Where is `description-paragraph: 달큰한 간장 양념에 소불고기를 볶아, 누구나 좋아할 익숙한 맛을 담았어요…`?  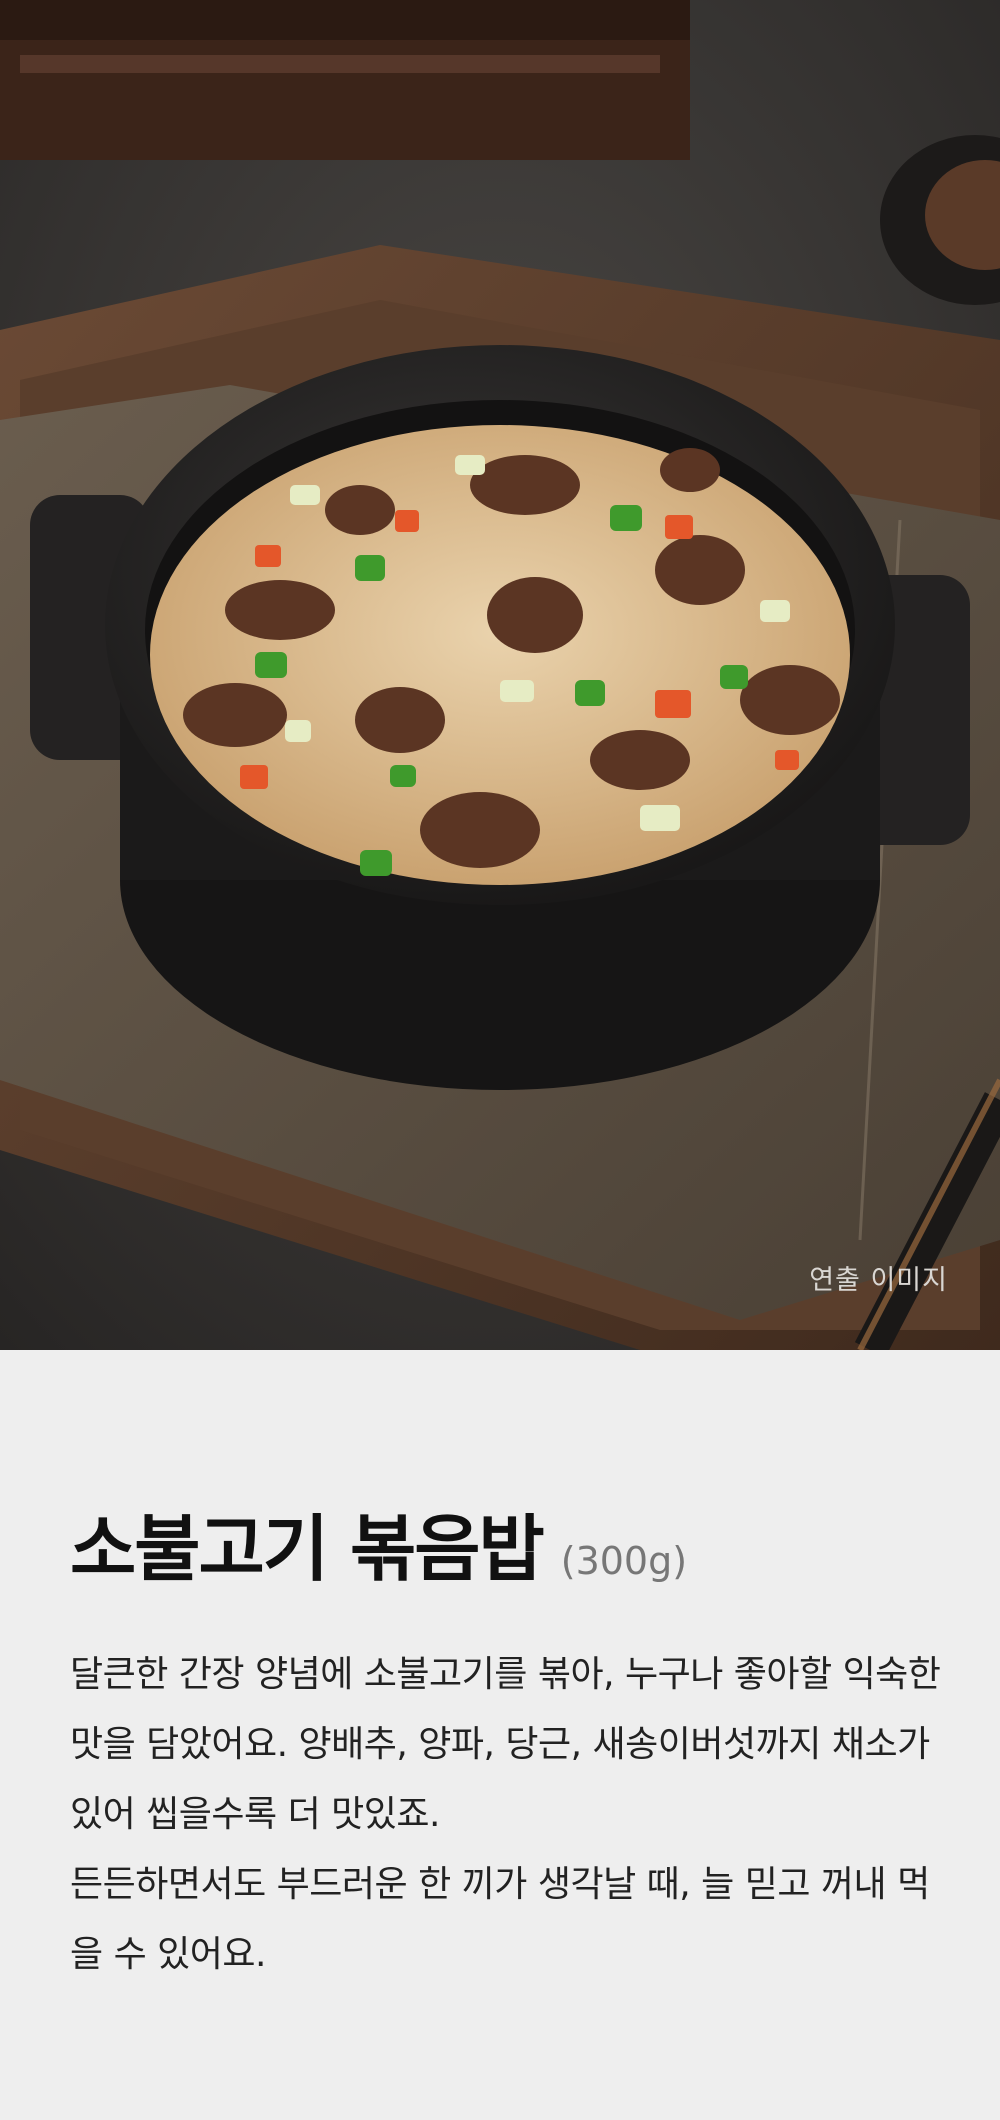 description-paragraph: 달큰한 간장 양념에 소불고기를 볶아, 누구나 좋아할 익숙한 맛을 담았어요… is located at coordinates (505, 1744).